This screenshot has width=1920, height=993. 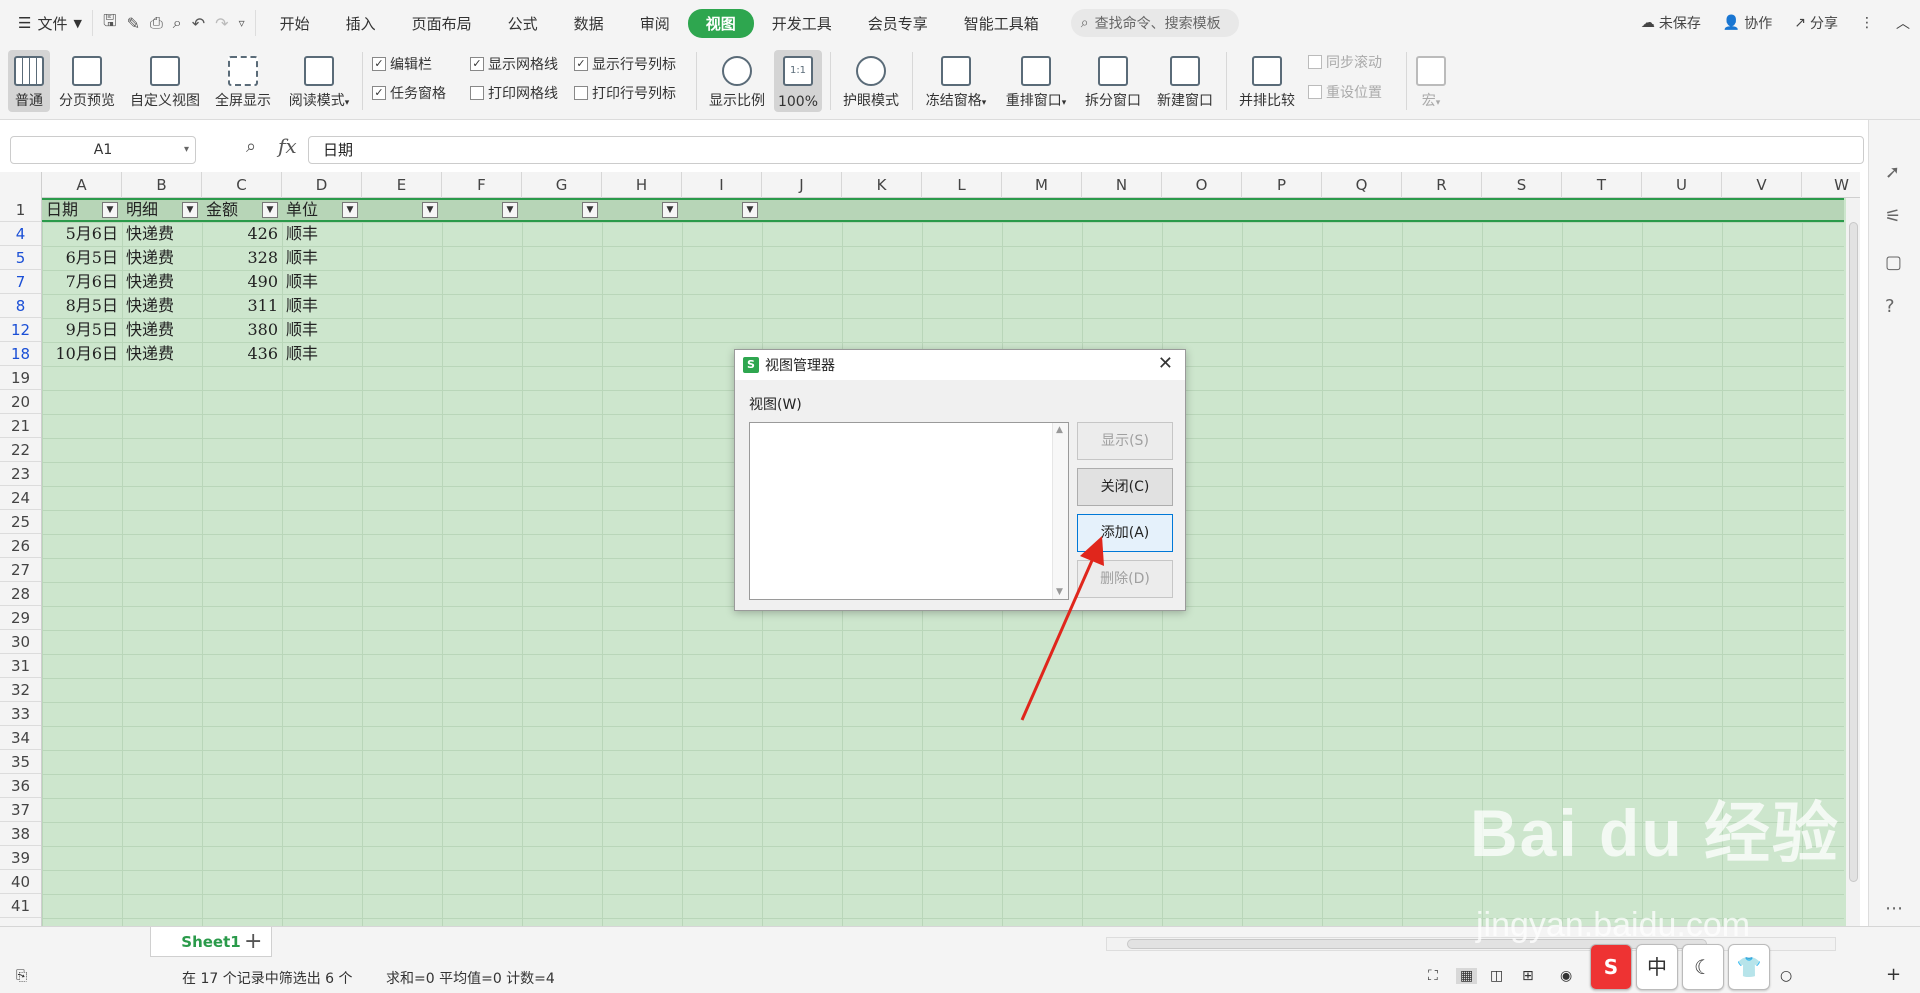 I want to click on cell-amount: 426, so click(x=240, y=234).